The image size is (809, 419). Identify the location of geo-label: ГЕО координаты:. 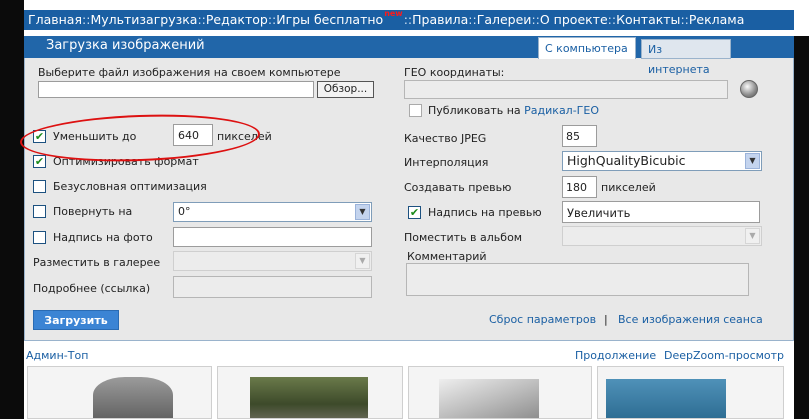
(454, 72).